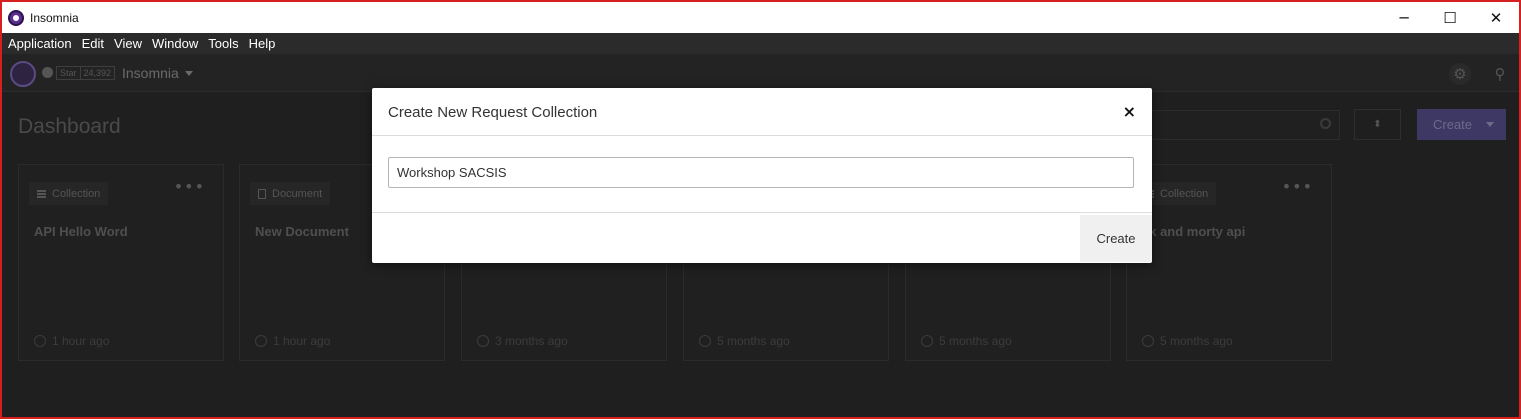  Describe the element at coordinates (1194, 231) in the screenshot. I see `card-title: ck and morty api` at that location.